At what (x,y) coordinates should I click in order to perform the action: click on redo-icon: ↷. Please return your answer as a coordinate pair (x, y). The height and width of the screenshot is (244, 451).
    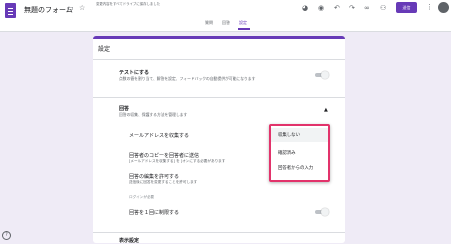
    Looking at the image, I should click on (352, 8).